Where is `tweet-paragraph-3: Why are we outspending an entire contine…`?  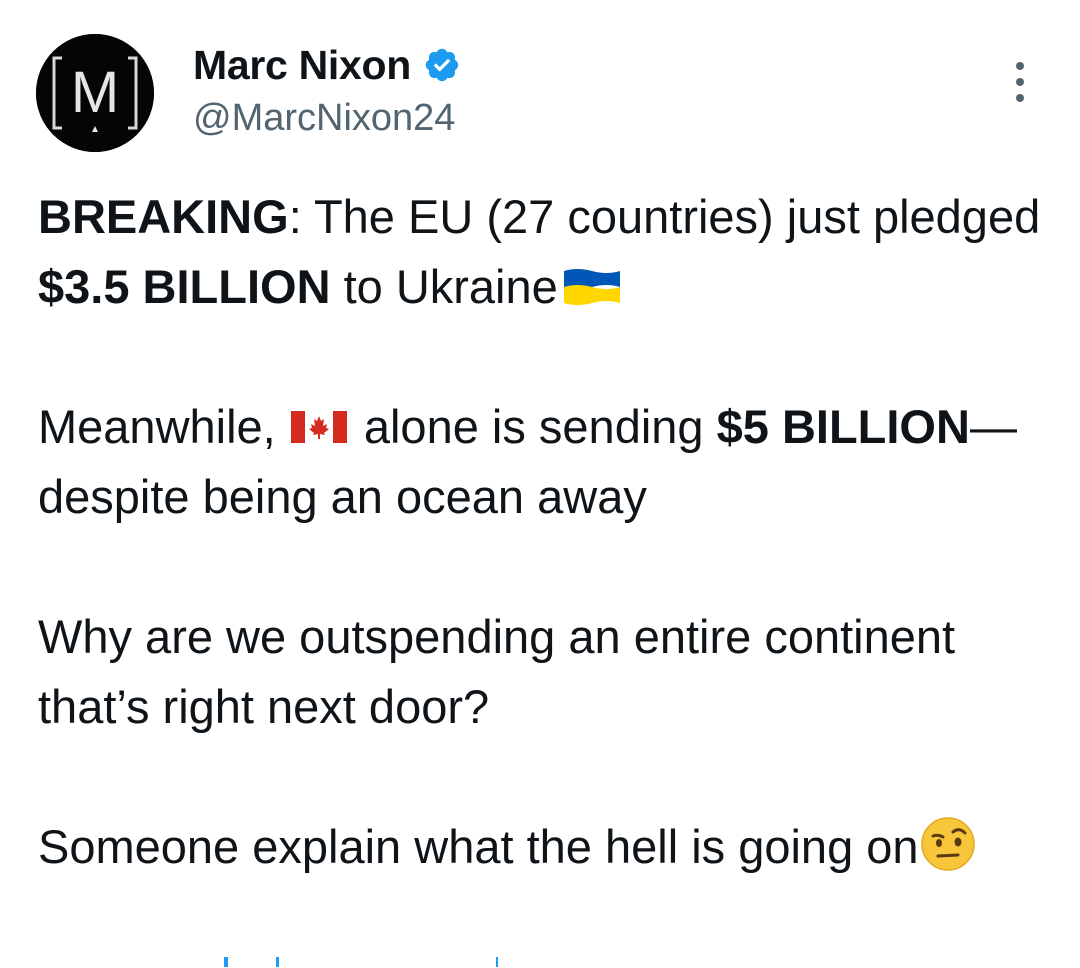
tweet-paragraph-3: Why are we outspending an entire contine… is located at coordinates (497, 671).